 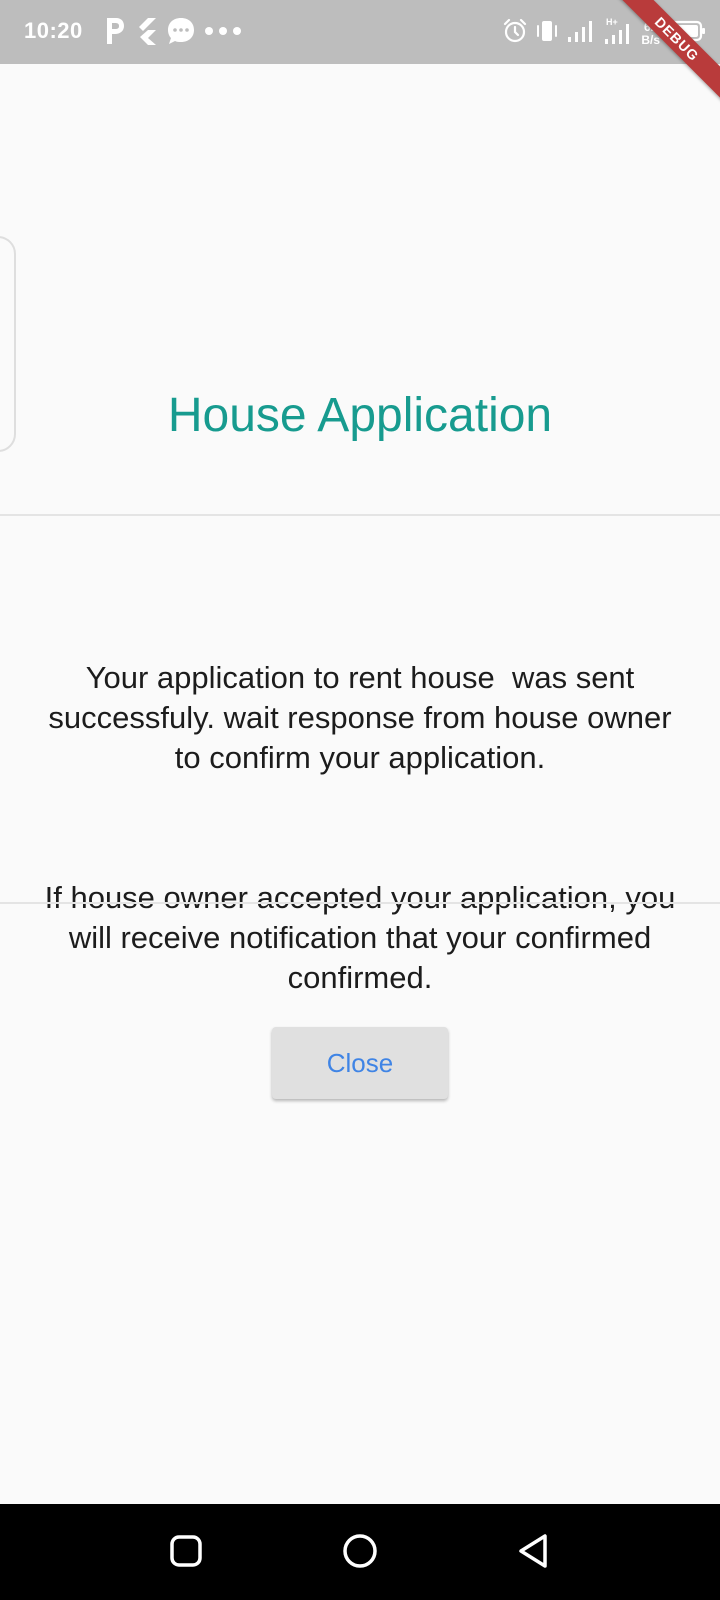 What do you see at coordinates (146, 31) in the screenshot?
I see `flutter-icon` at bounding box center [146, 31].